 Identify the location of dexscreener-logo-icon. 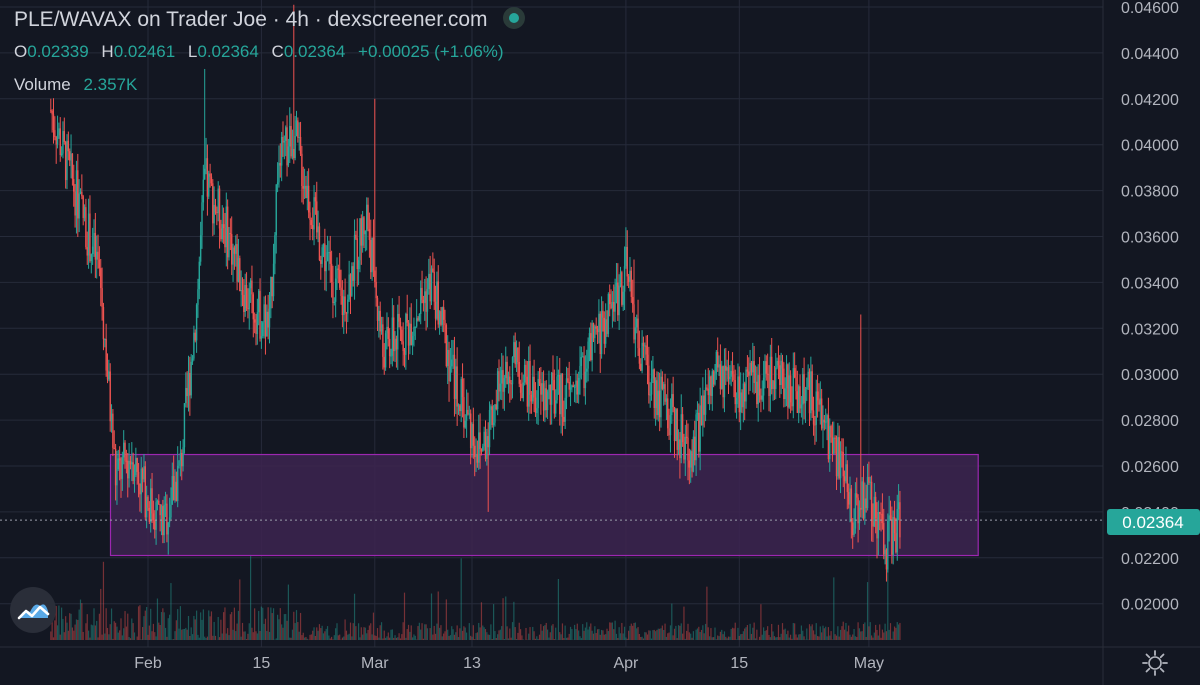
(33, 610).